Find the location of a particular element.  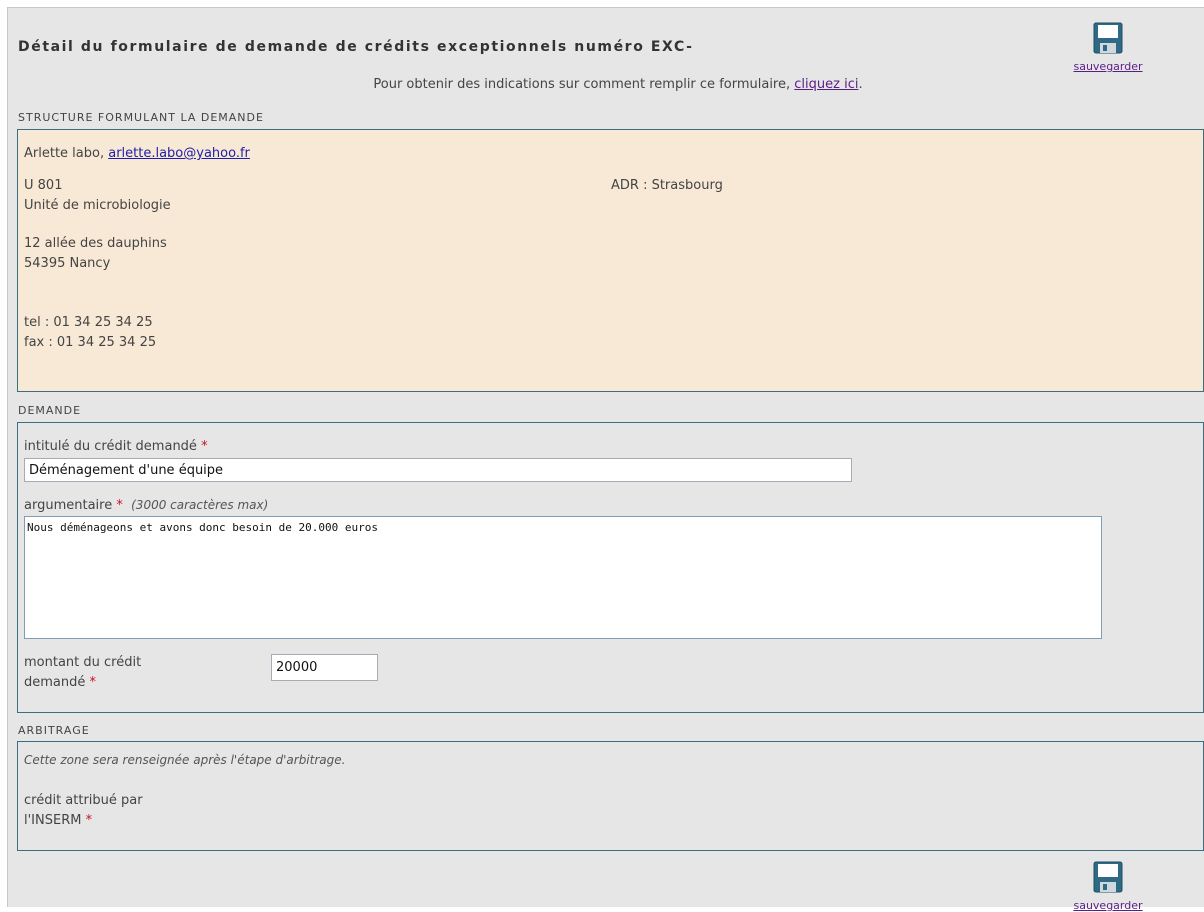

intitule-label-text: intitulé du crédit demandé is located at coordinates (110, 446).